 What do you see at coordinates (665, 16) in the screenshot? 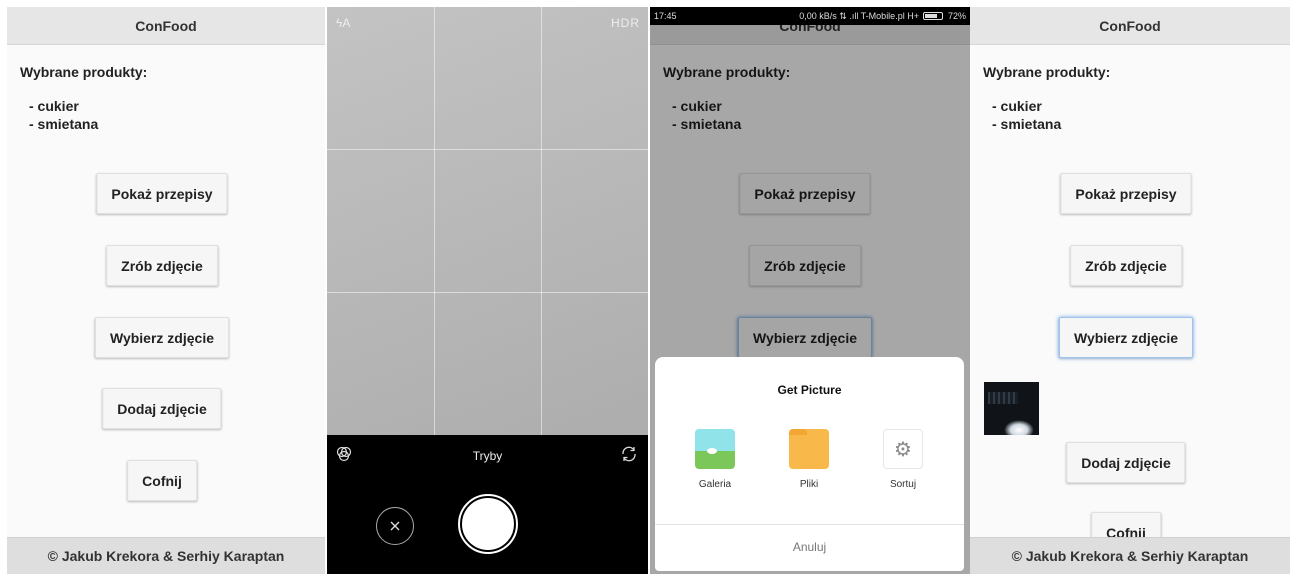
I see `status-time: 17:45` at bounding box center [665, 16].